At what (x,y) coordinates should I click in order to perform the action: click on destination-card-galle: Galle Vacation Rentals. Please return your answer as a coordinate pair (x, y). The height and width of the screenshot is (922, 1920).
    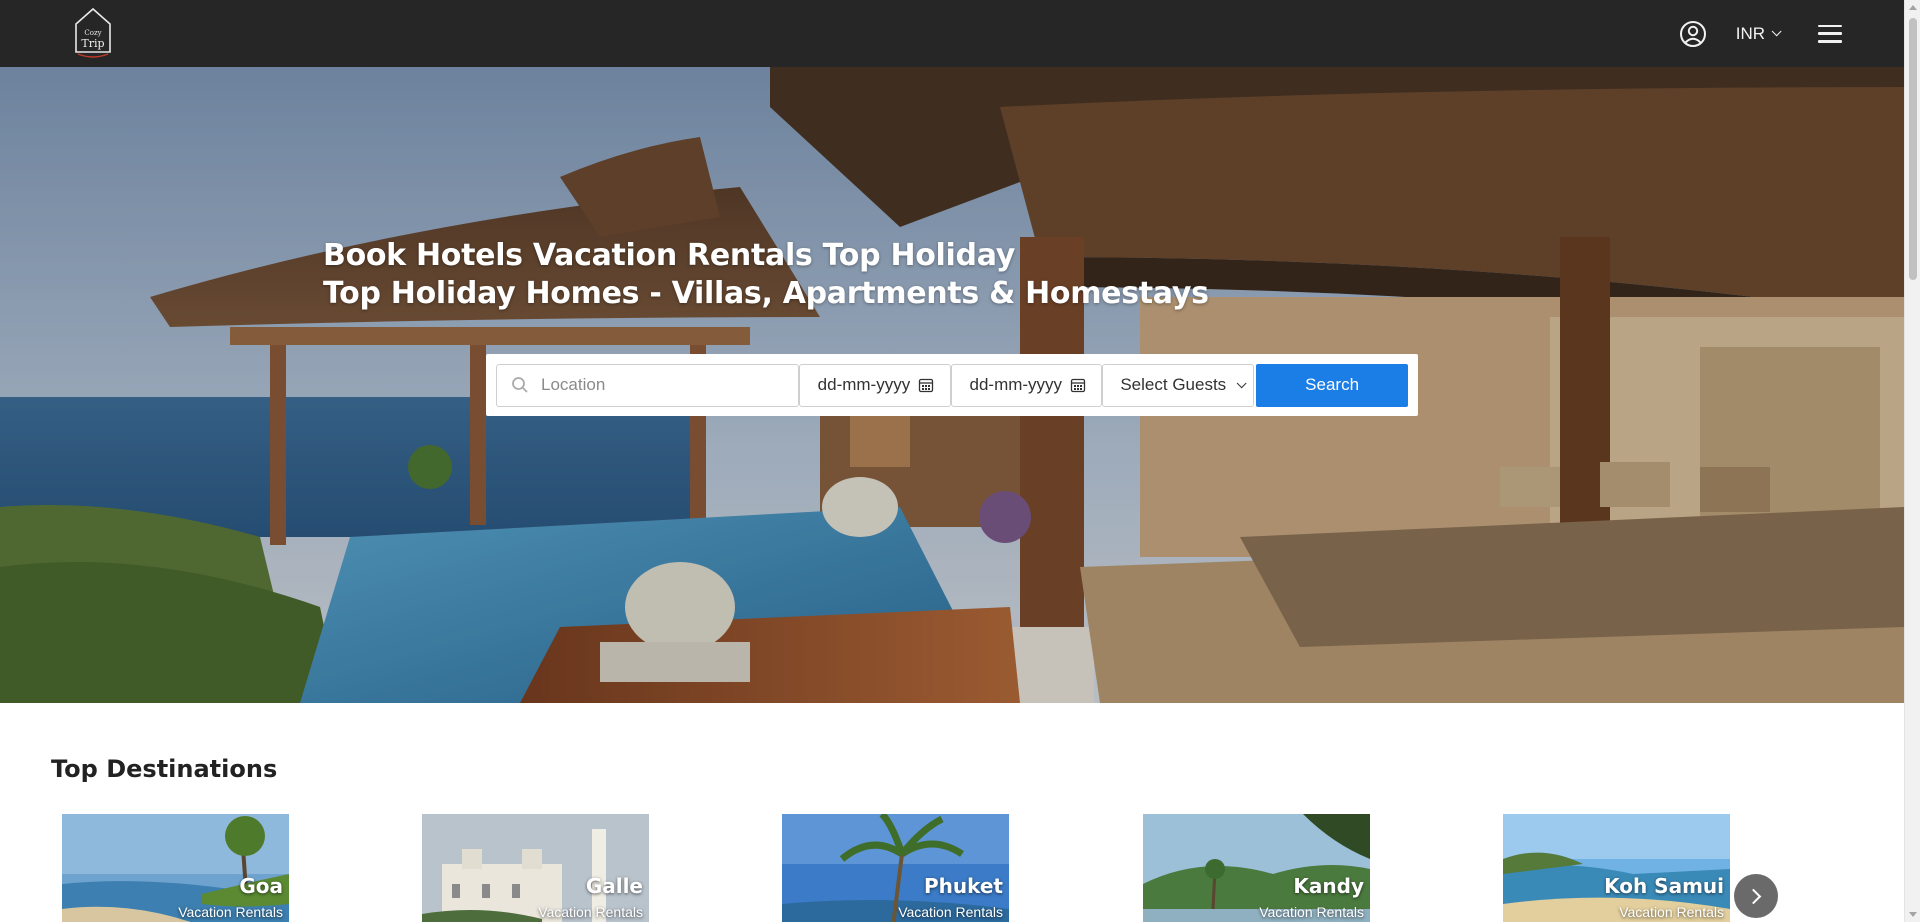
    Looking at the image, I should click on (535, 868).